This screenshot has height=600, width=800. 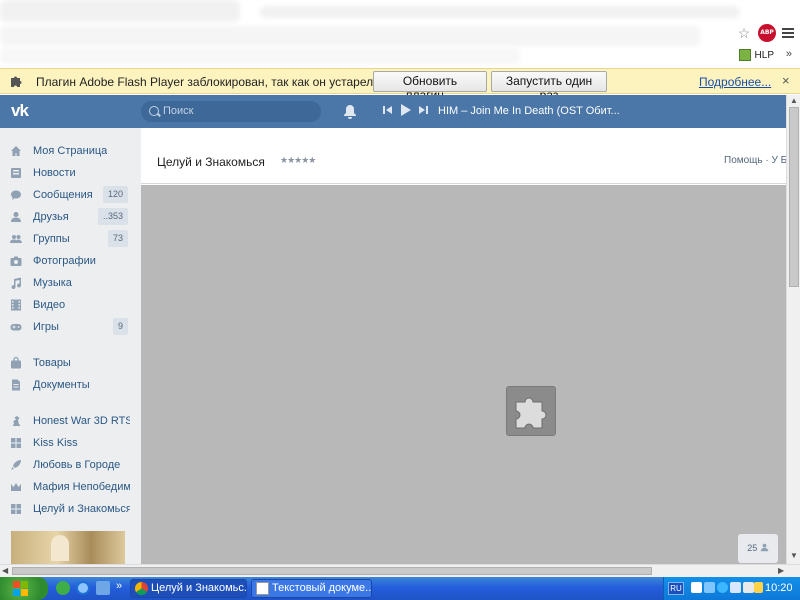 I want to click on rocket-icon, so click(x=16, y=465).